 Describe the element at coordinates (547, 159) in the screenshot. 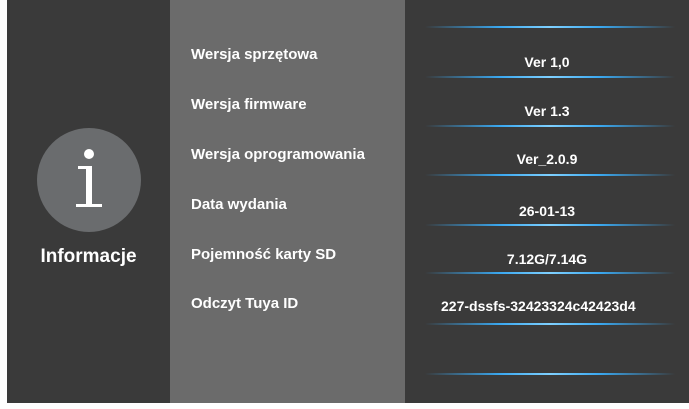

I see `value-software-version: Ver_2.0.9` at that location.